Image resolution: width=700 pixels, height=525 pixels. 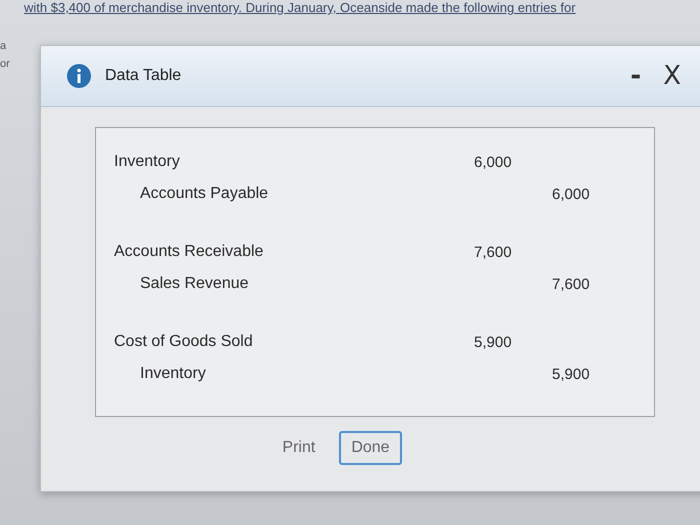 I want to click on minimize-button: -, so click(x=636, y=76).